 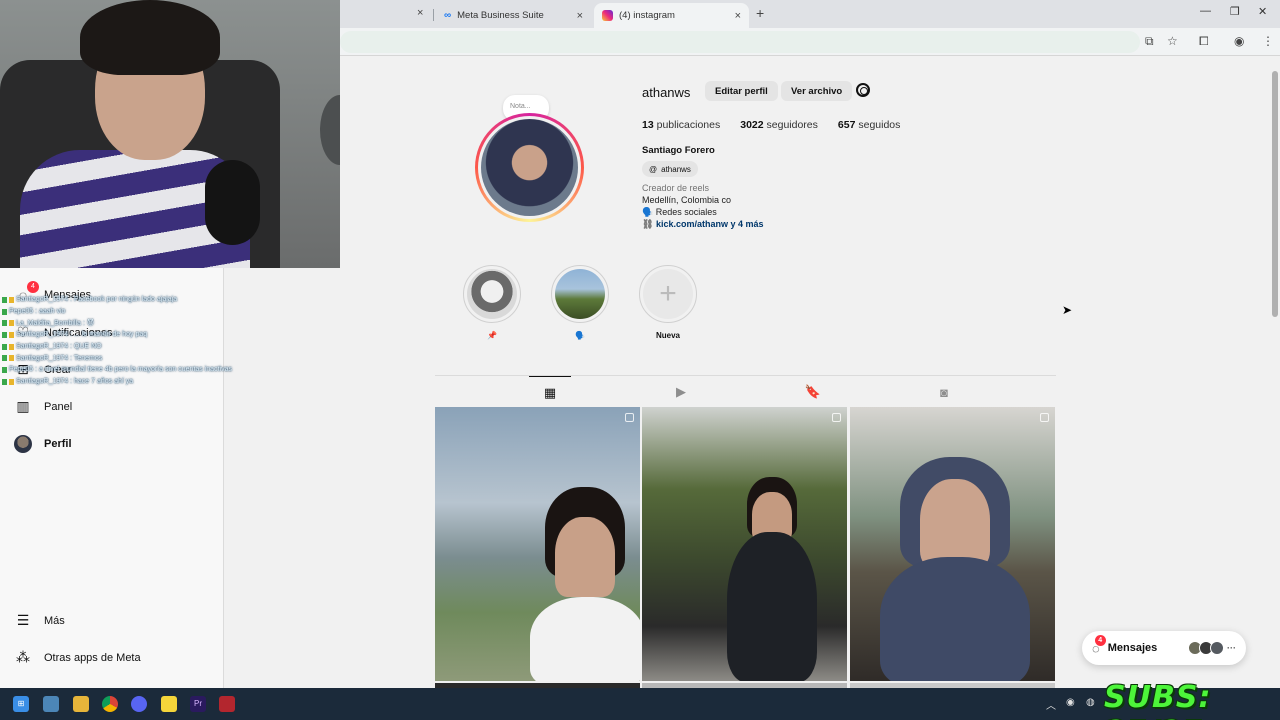 I want to click on posts-stat: 13 publicaciones, so click(x=681, y=125).